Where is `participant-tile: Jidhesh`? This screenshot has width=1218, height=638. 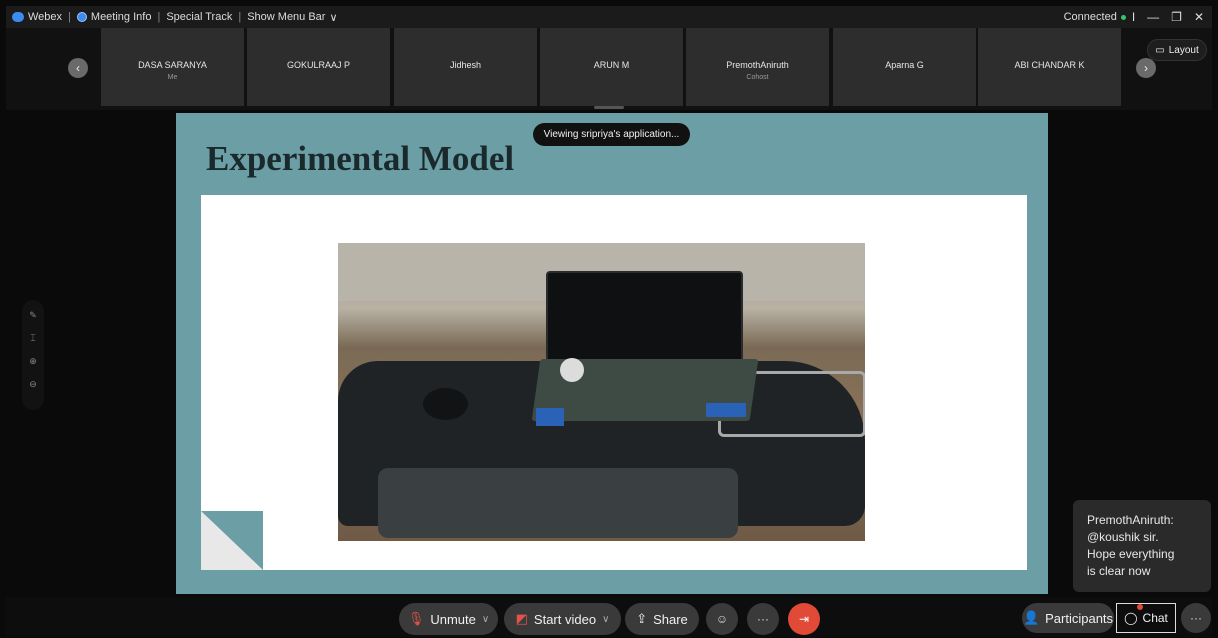 participant-tile: Jidhesh is located at coordinates (465, 67).